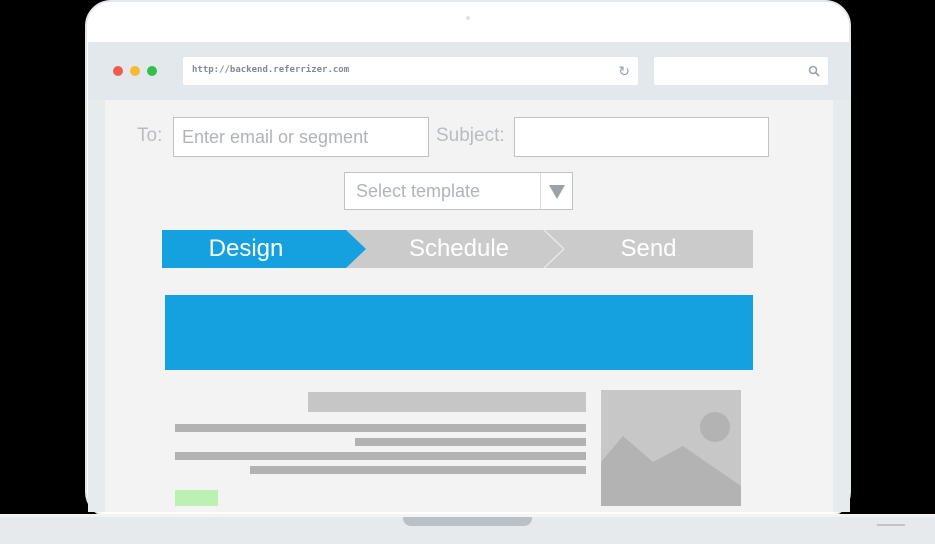 This screenshot has height=544, width=935. I want to click on subject-label: Subject:, so click(470, 135).